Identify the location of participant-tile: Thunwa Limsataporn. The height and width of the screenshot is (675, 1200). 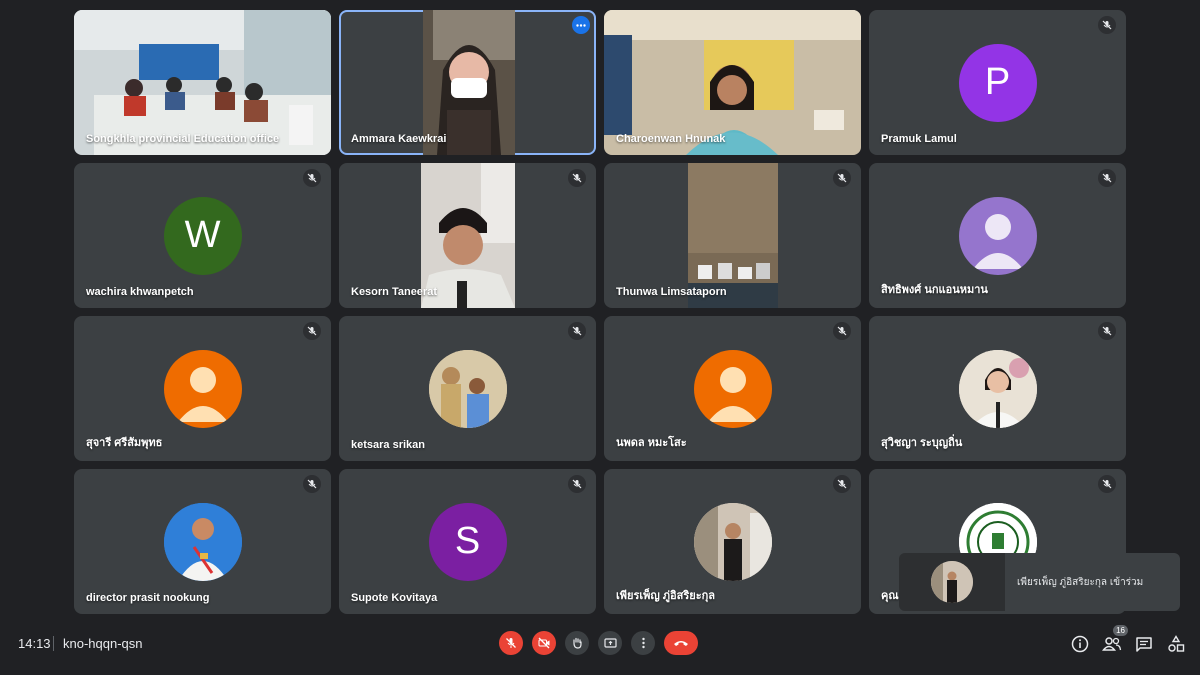
(732, 235).